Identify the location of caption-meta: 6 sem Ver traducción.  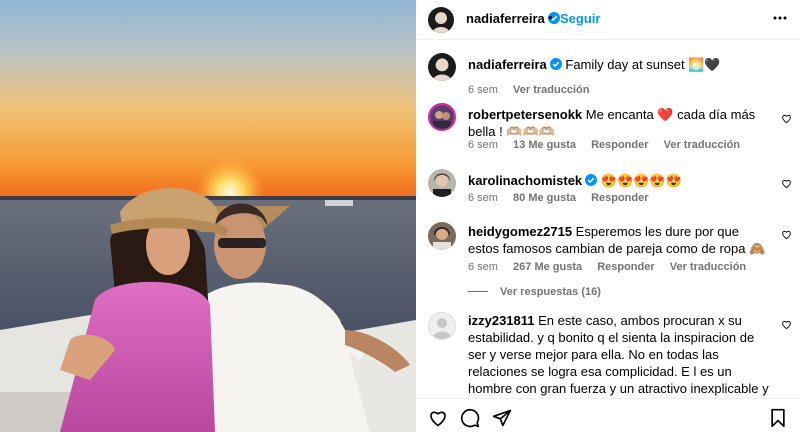
(534, 90).